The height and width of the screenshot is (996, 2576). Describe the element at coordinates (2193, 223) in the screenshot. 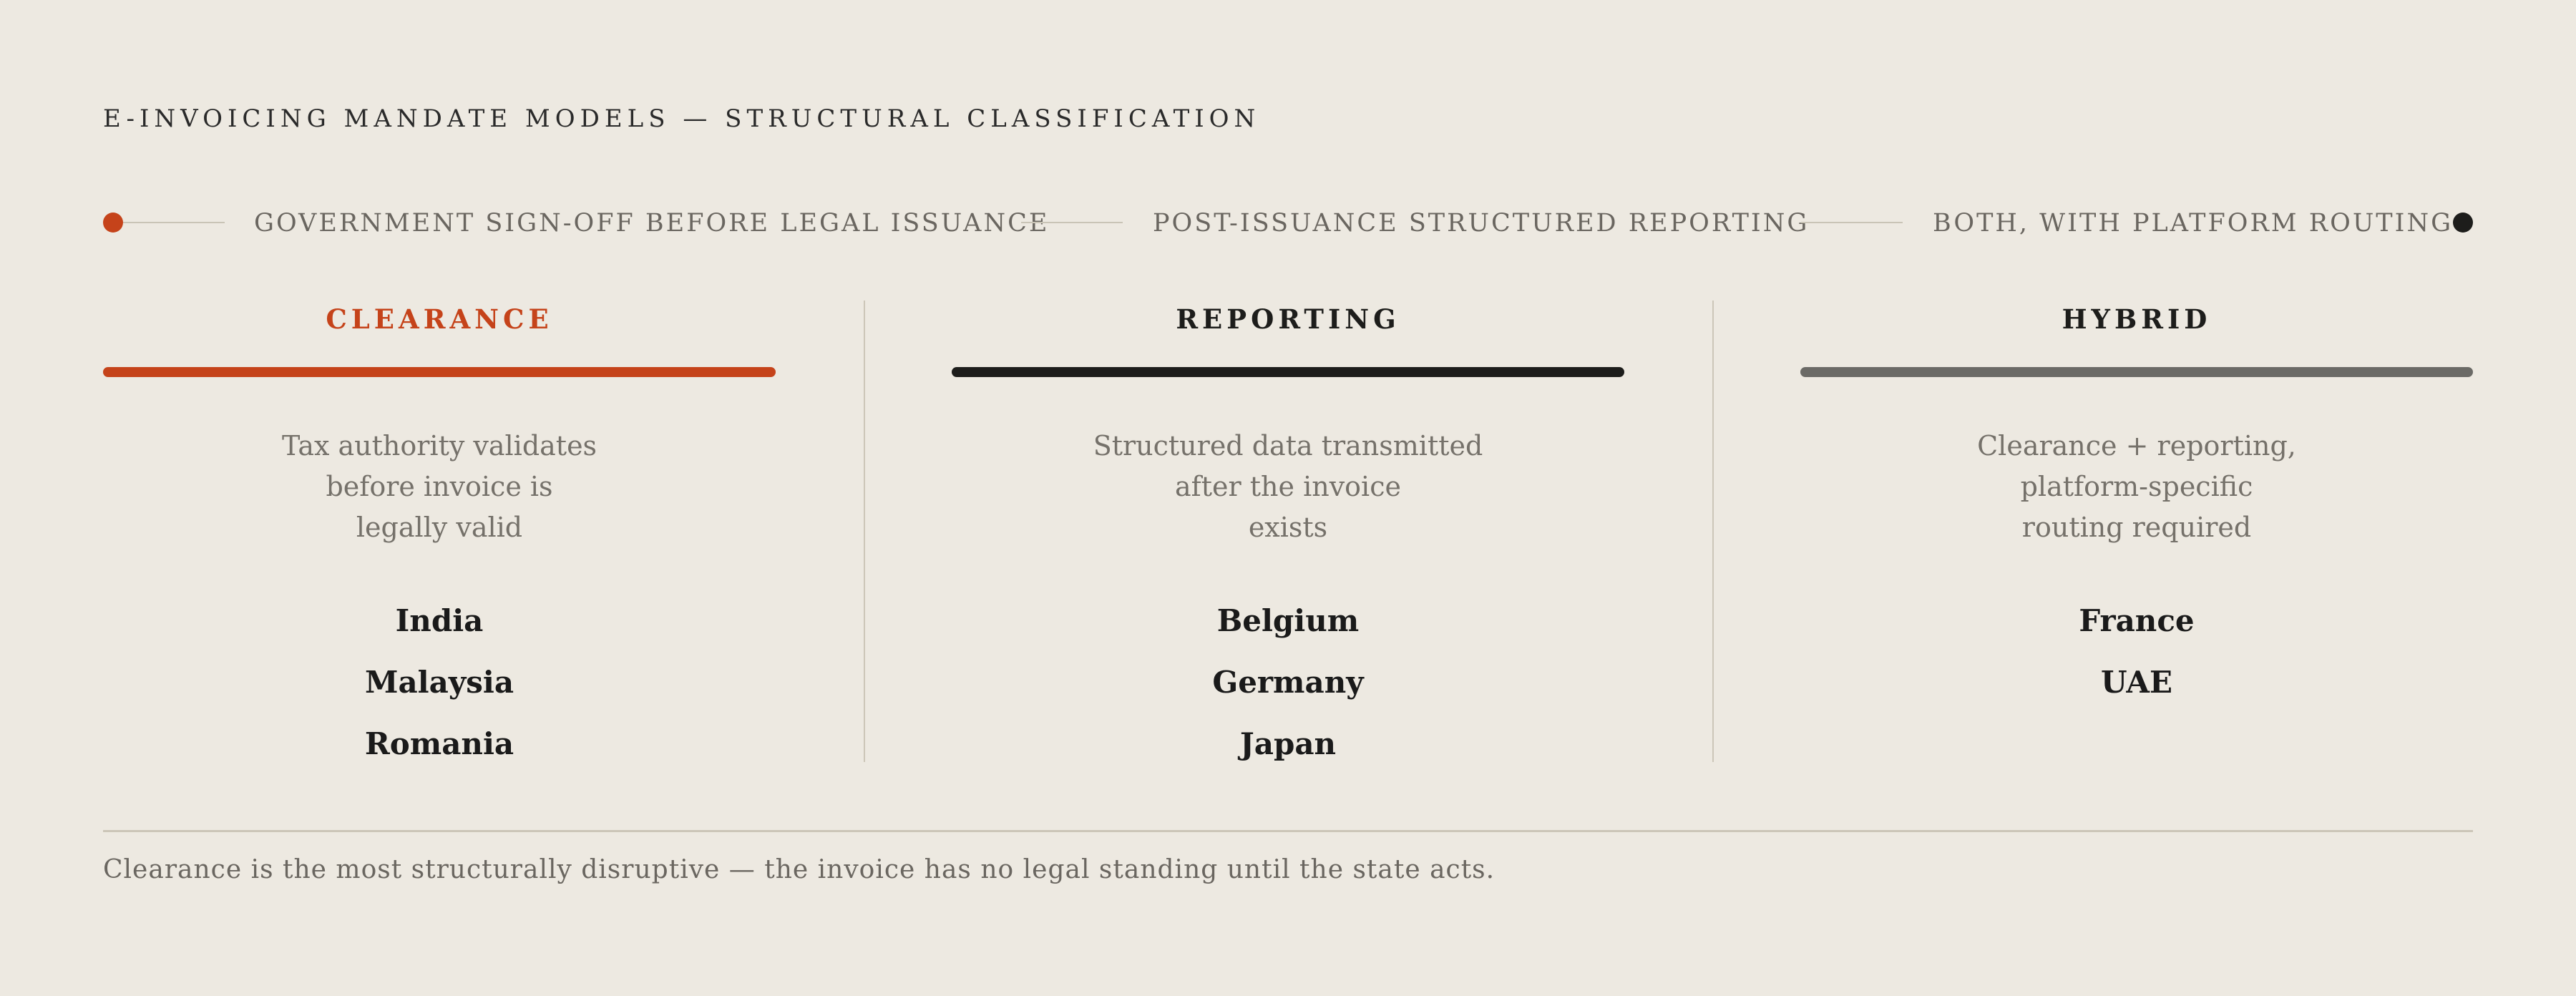

I see `legend-end-label: BOTH, WITH PLATFORM ROUTING` at that location.